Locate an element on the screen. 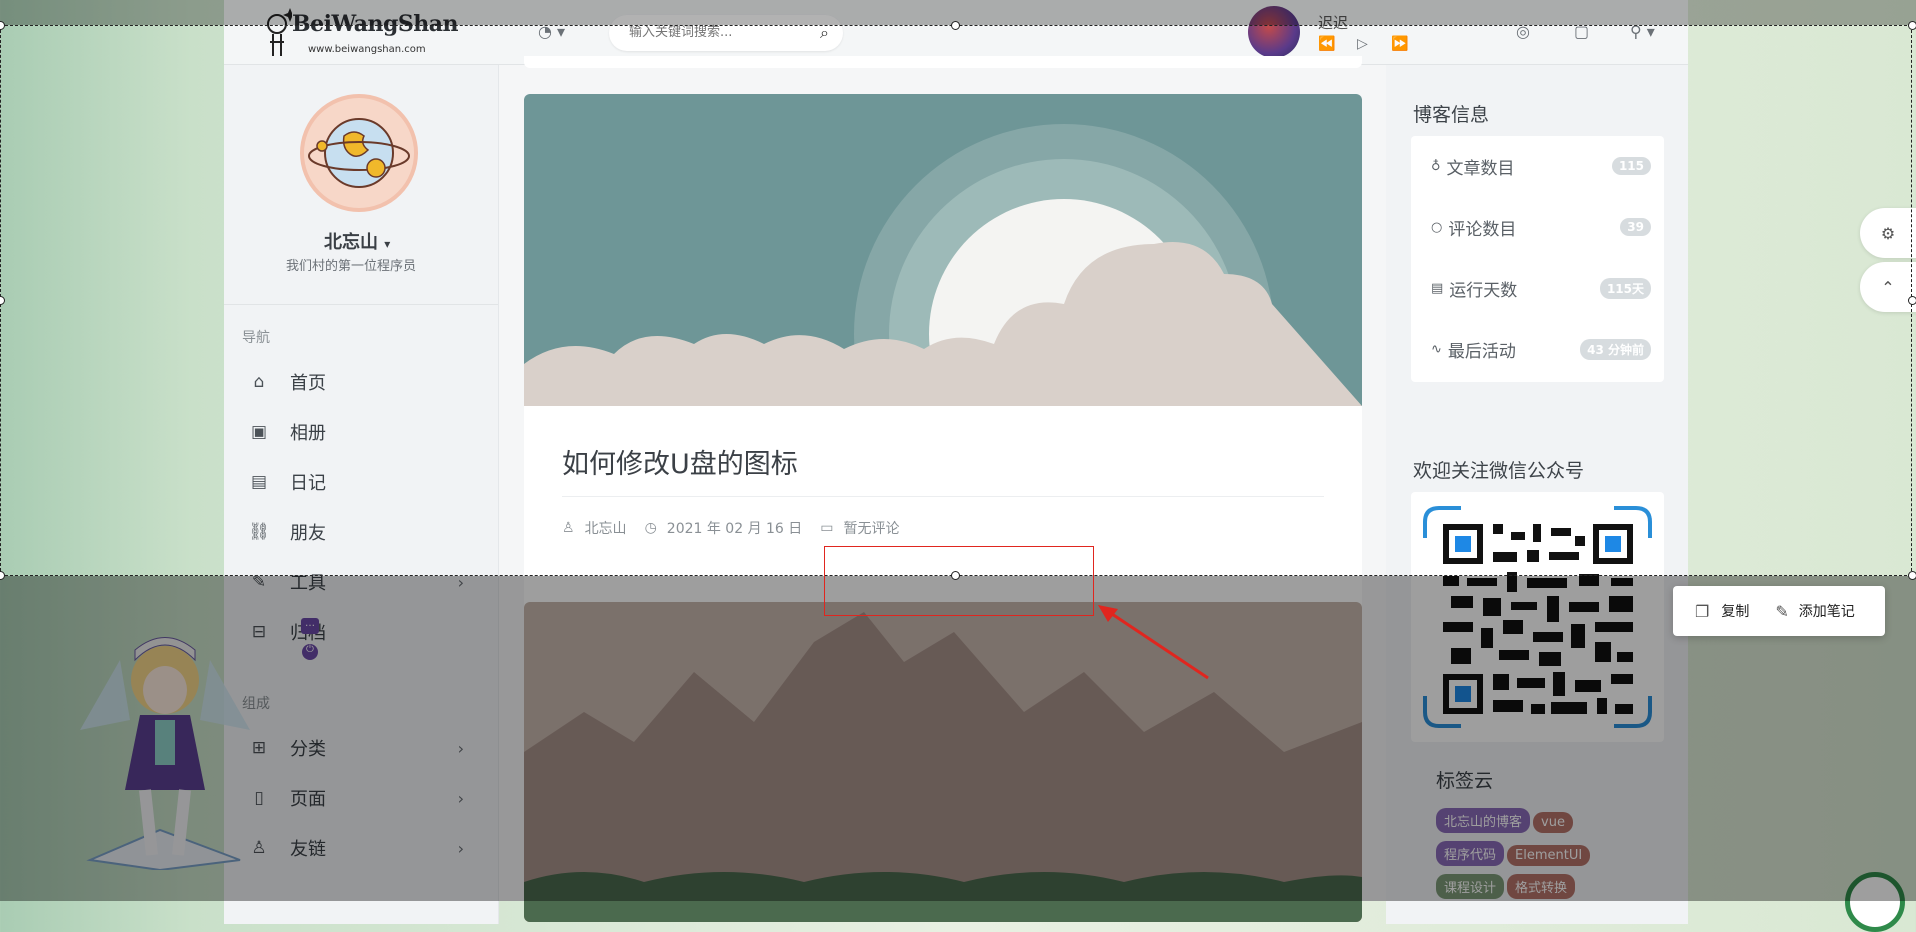 The image size is (1916, 932). resize-handle-top-right is located at coordinates (1912, 25).